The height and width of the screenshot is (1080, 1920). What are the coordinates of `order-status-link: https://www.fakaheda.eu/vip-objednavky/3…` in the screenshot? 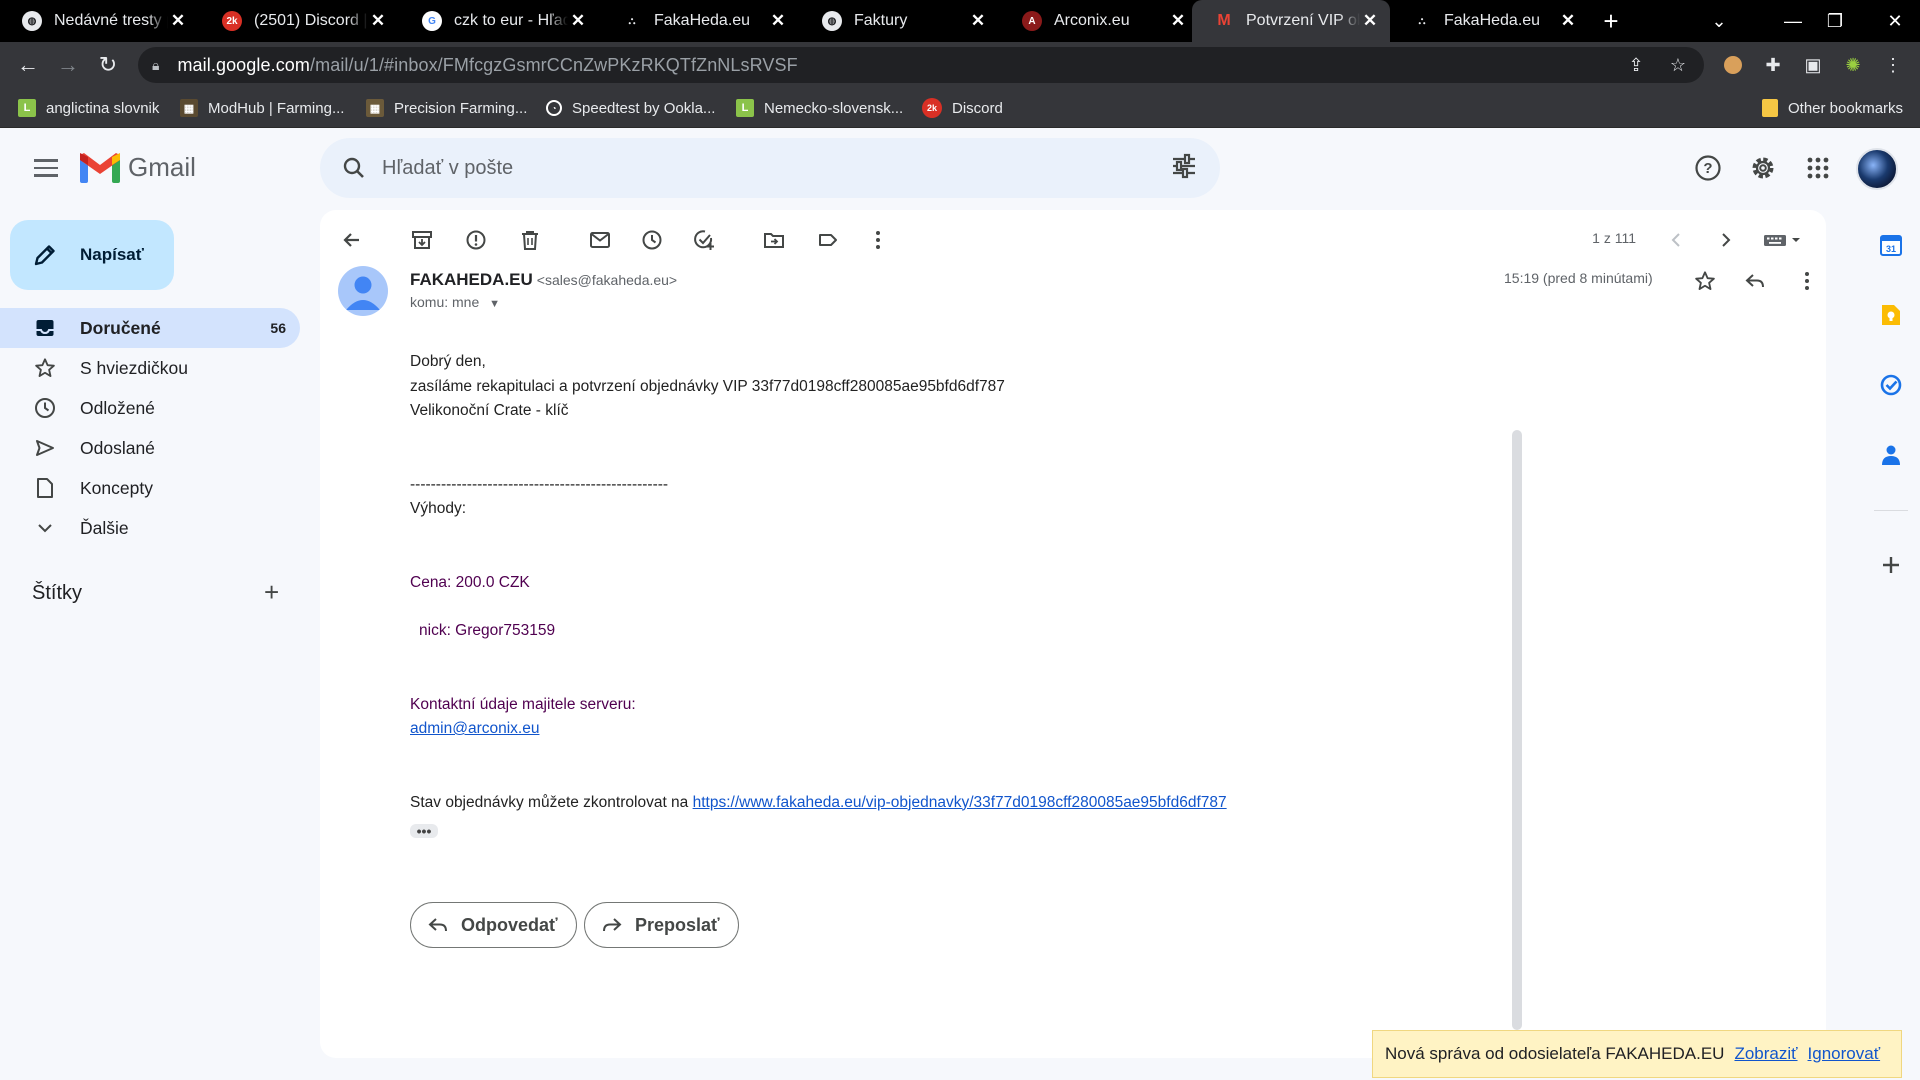 It's located at (960, 802).